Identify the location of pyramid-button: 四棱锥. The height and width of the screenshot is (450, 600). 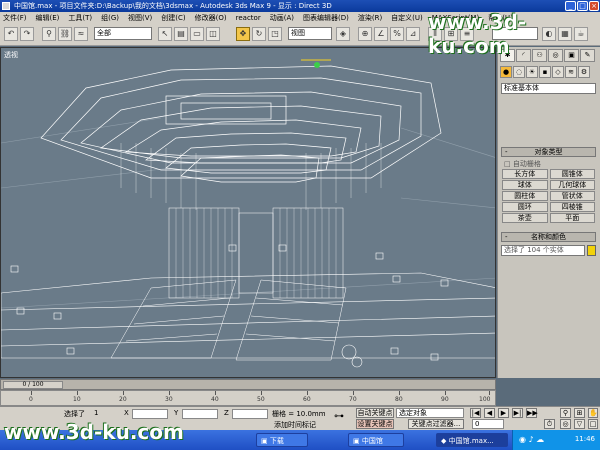
(572, 207).